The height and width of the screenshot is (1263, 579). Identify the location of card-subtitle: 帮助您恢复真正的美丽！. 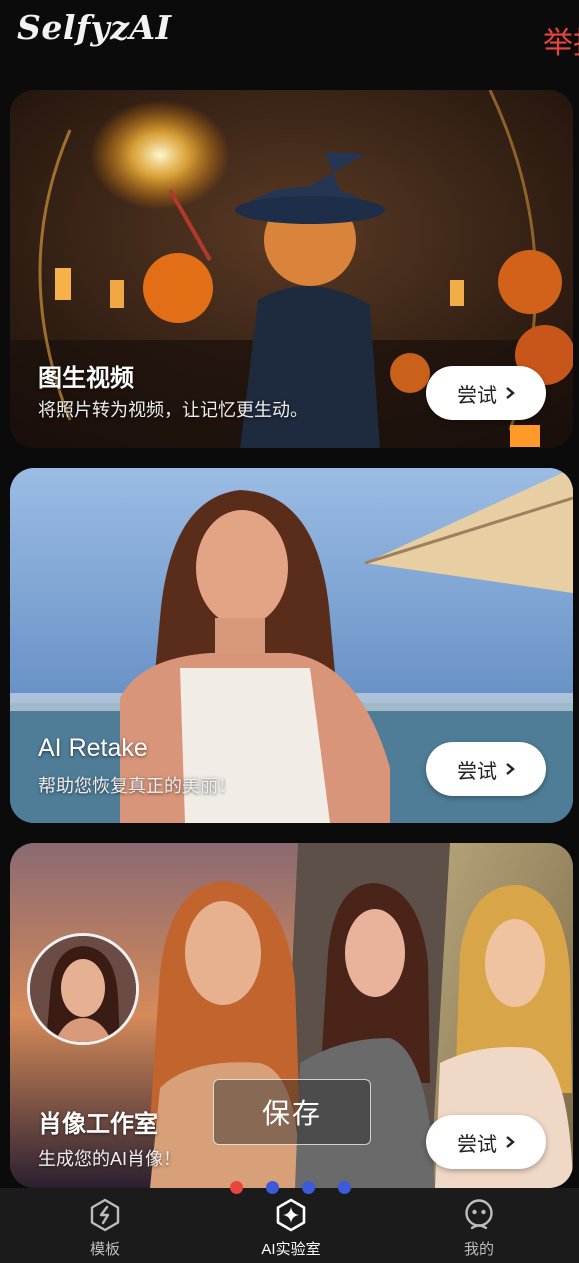
(137, 786).